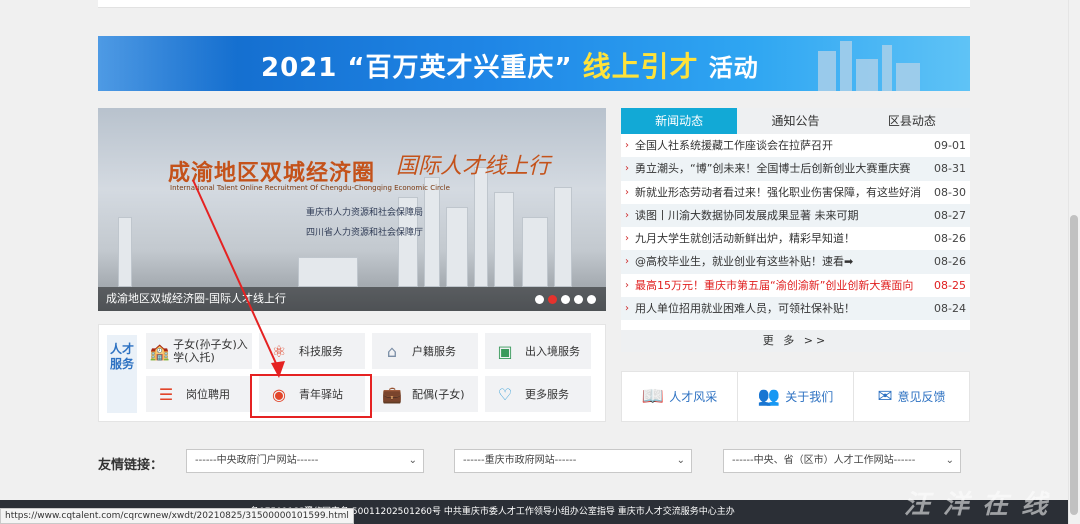 The width and height of the screenshot is (1080, 524). Describe the element at coordinates (733, 68) in the screenshot. I see `banner-title-tail: 活动` at that location.